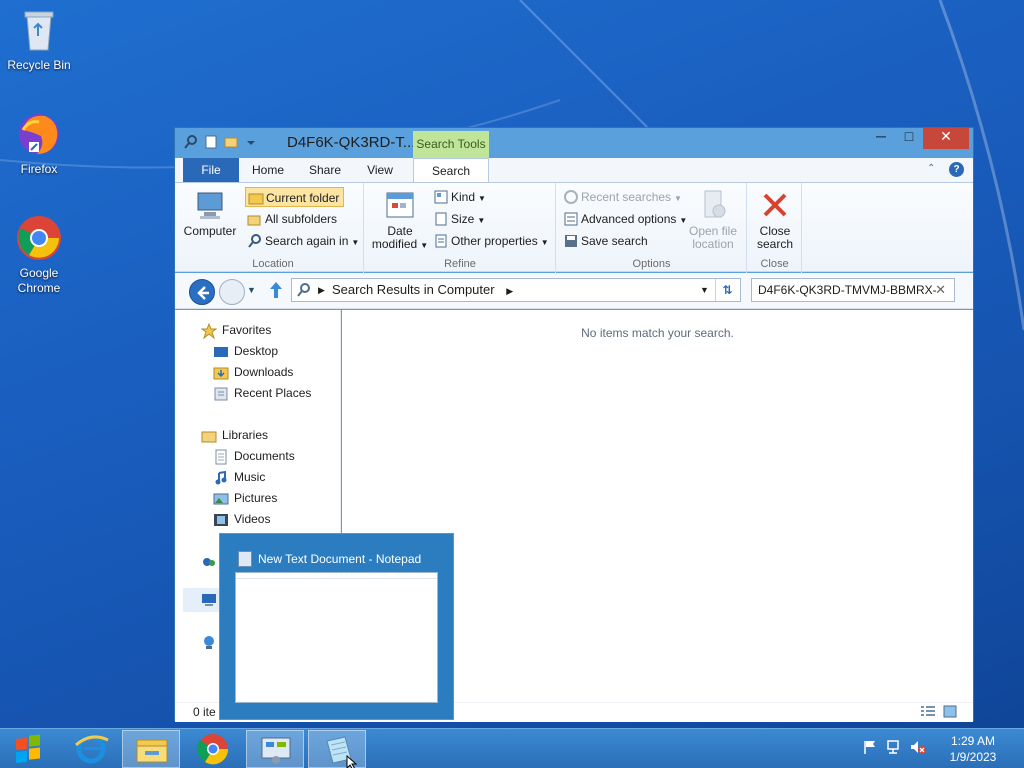  What do you see at coordinates (39, 238) in the screenshot?
I see `chrome-icon` at bounding box center [39, 238].